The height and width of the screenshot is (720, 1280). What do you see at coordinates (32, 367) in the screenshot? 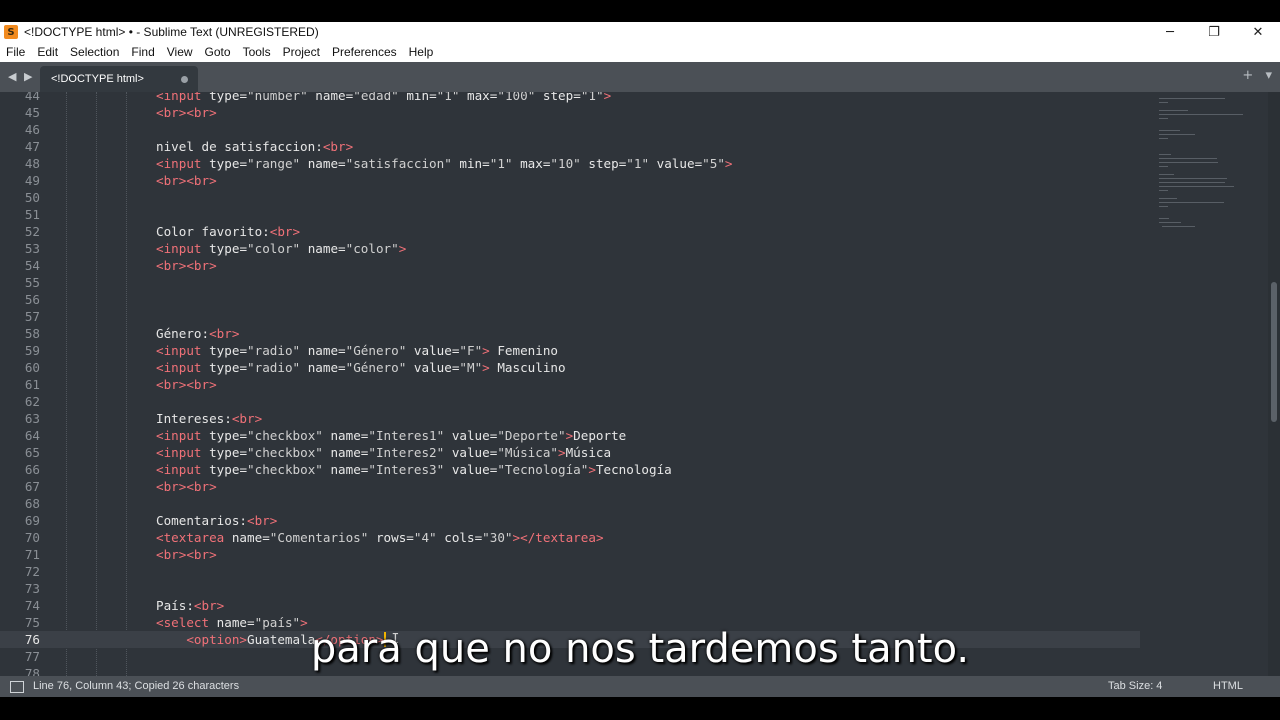
I see `line-number: 60` at bounding box center [32, 367].